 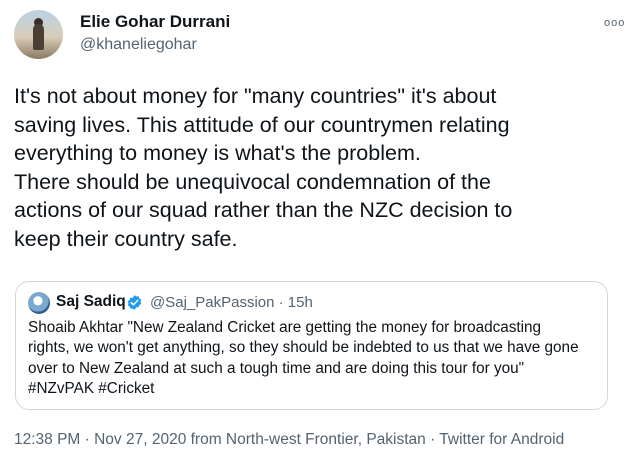 I want to click on verified-badge-icon, so click(x=134, y=302).